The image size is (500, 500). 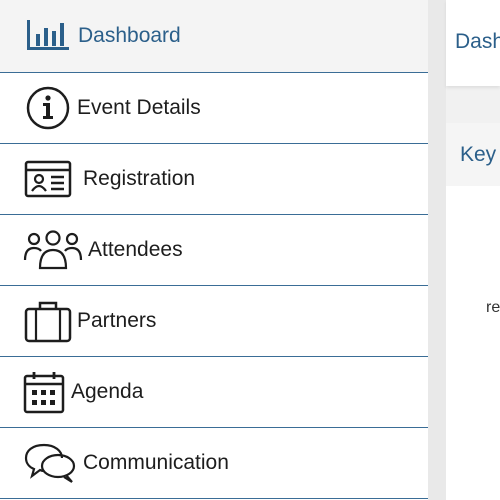 I want to click on sidebar-item-label: Communication, so click(x=156, y=462).